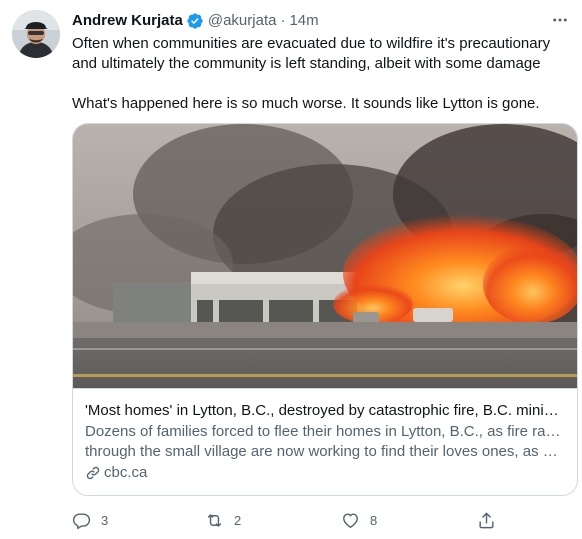 Image resolution: width=582 pixels, height=539 pixels. I want to click on like-button: 8, so click(359, 520).